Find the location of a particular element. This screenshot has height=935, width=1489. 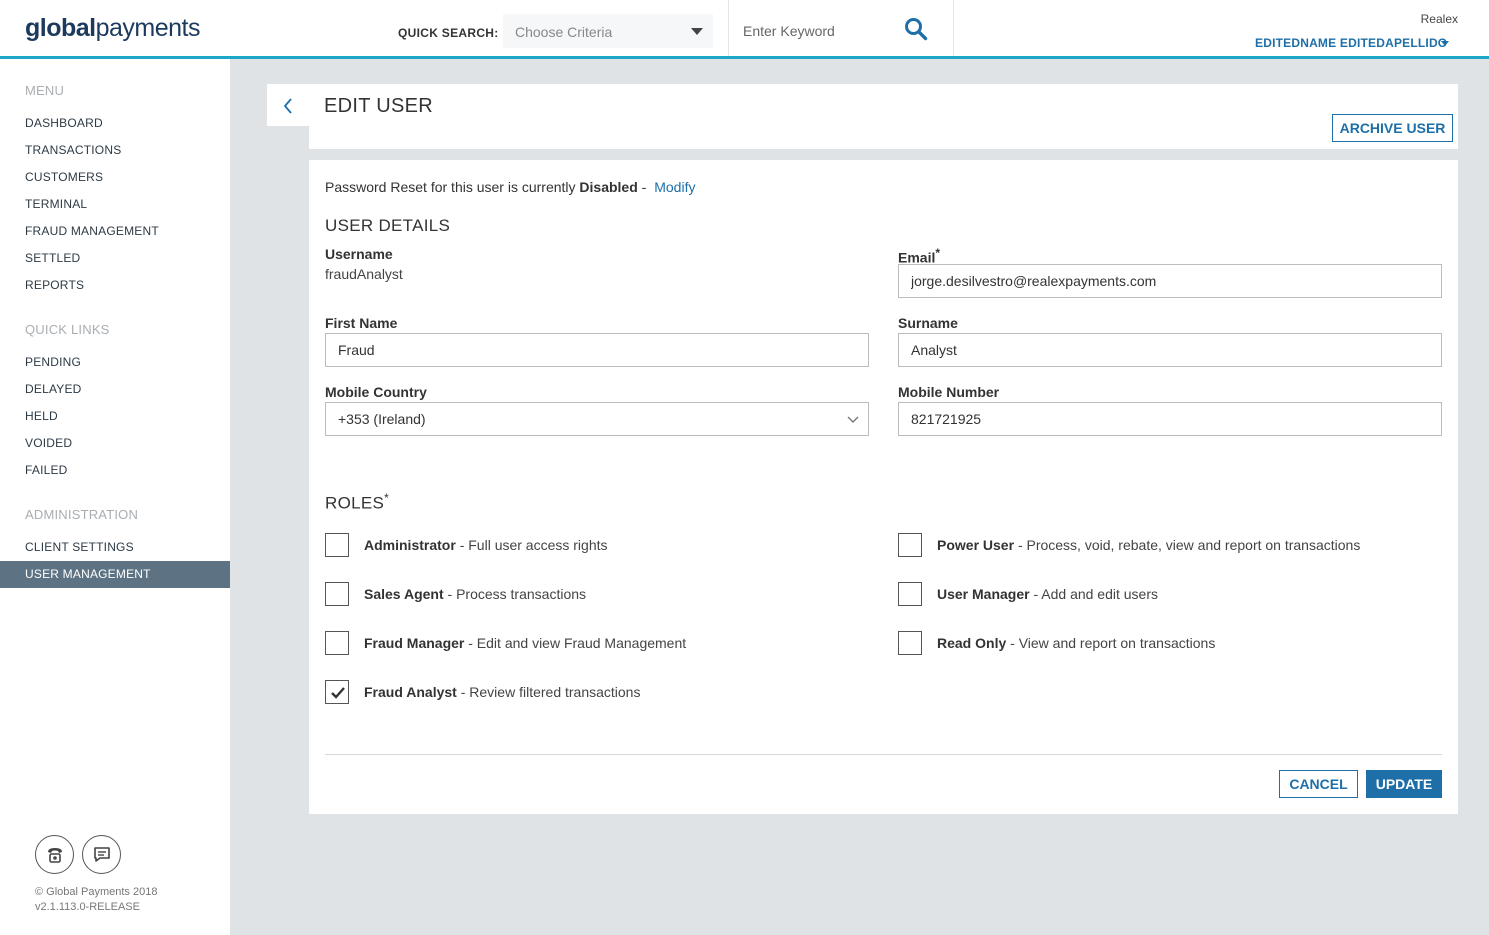

user-menu: EDITEDNAME EDITEDAPELLIDO is located at coordinates (1351, 43).